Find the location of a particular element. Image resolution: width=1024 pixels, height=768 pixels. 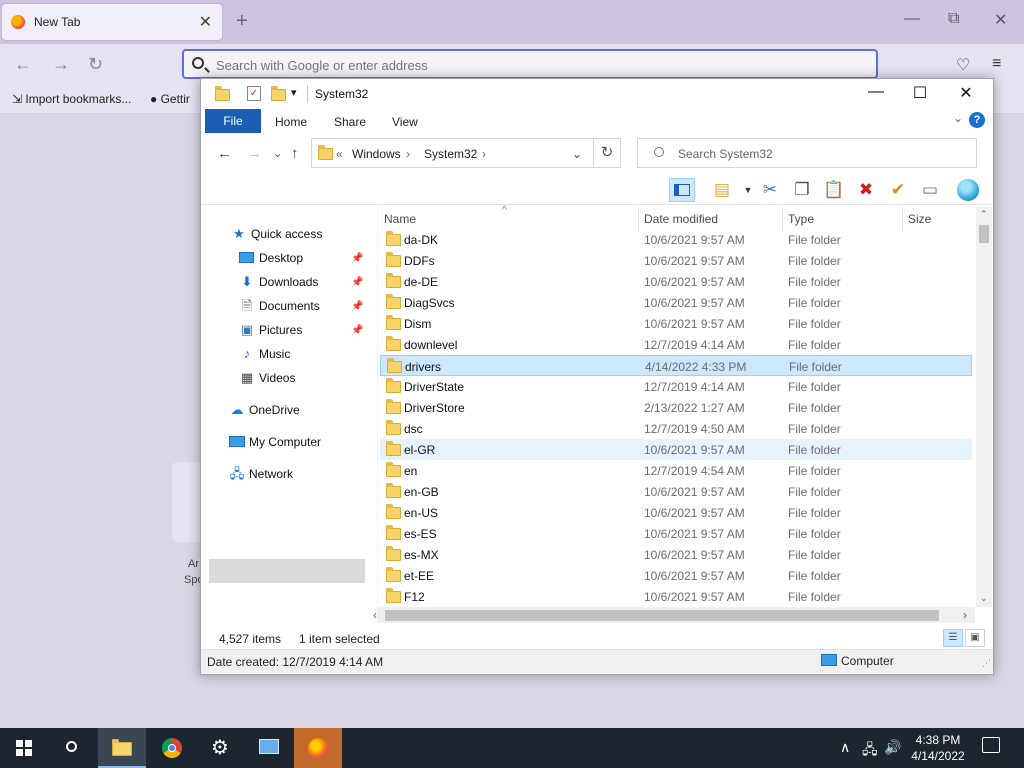

search-taskbar-button is located at coordinates (72, 748).